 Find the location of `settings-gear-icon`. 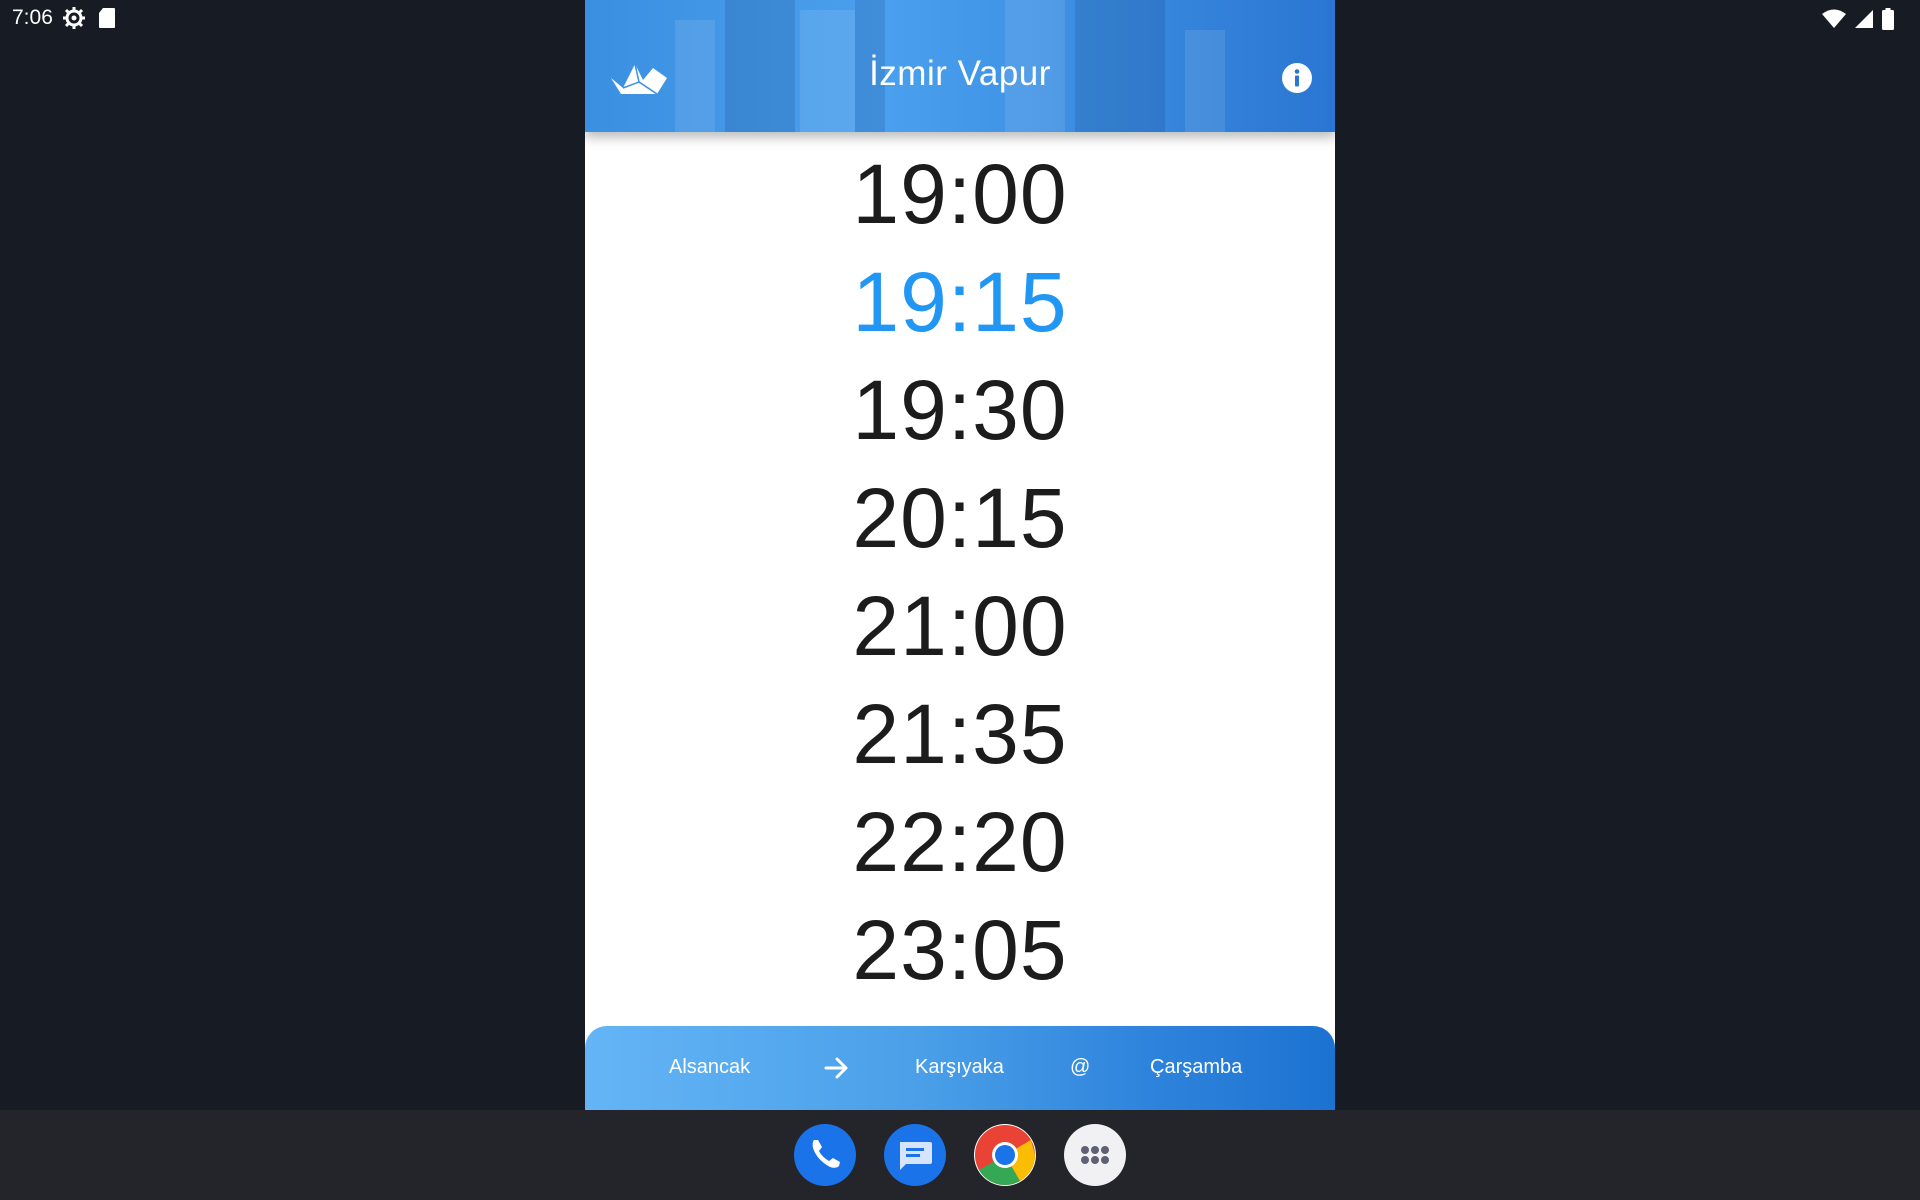

settings-gear-icon is located at coordinates (74, 20).